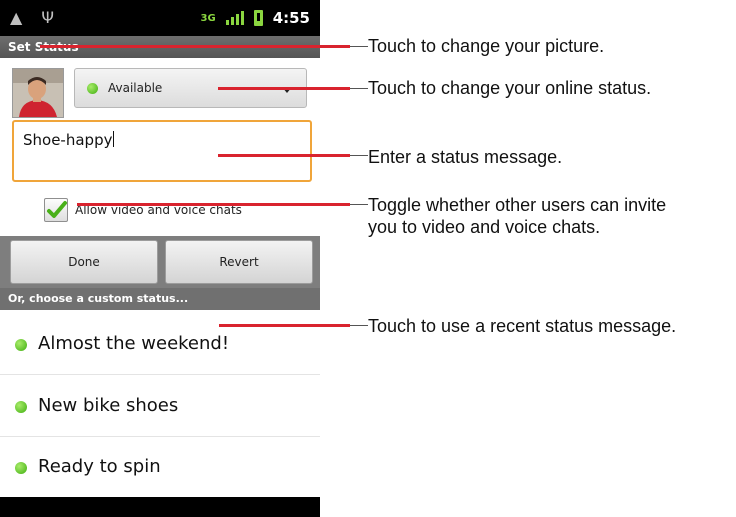  What do you see at coordinates (108, 405) in the screenshot?
I see `list-item-label: New bike shoes` at bounding box center [108, 405].